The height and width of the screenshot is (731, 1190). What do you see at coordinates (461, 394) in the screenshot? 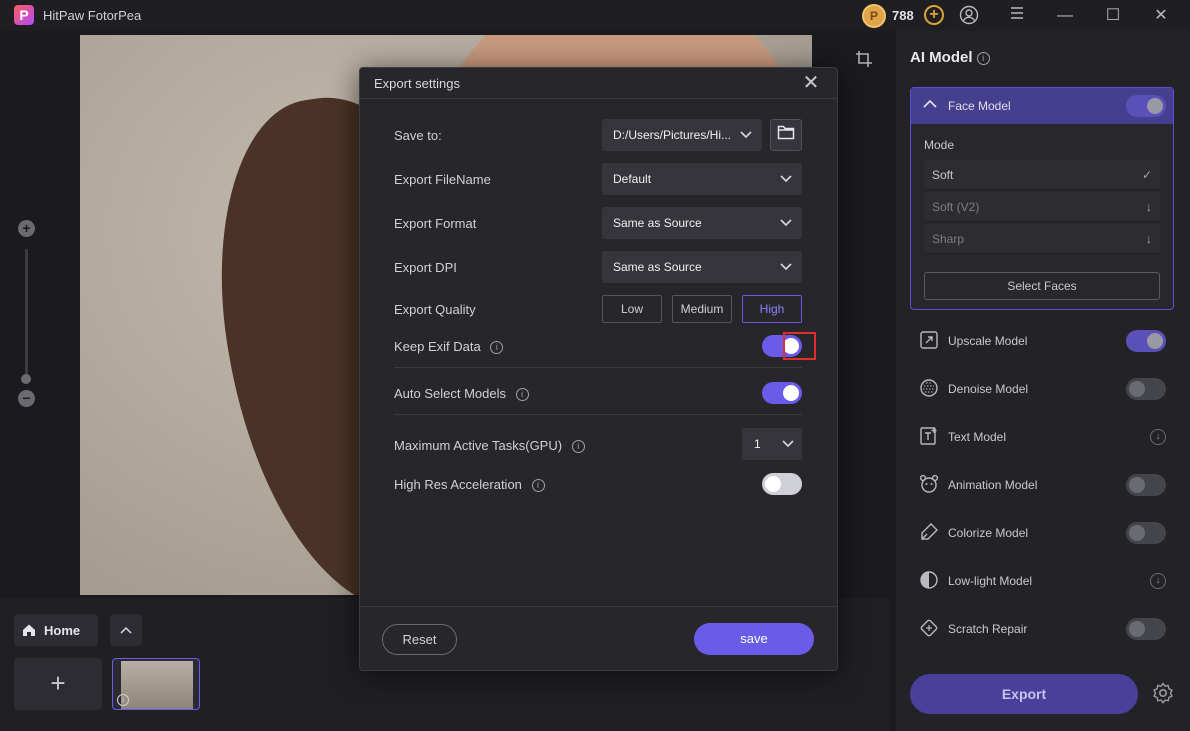
I see `auto-select-label: Auto Select Models i` at bounding box center [461, 394].